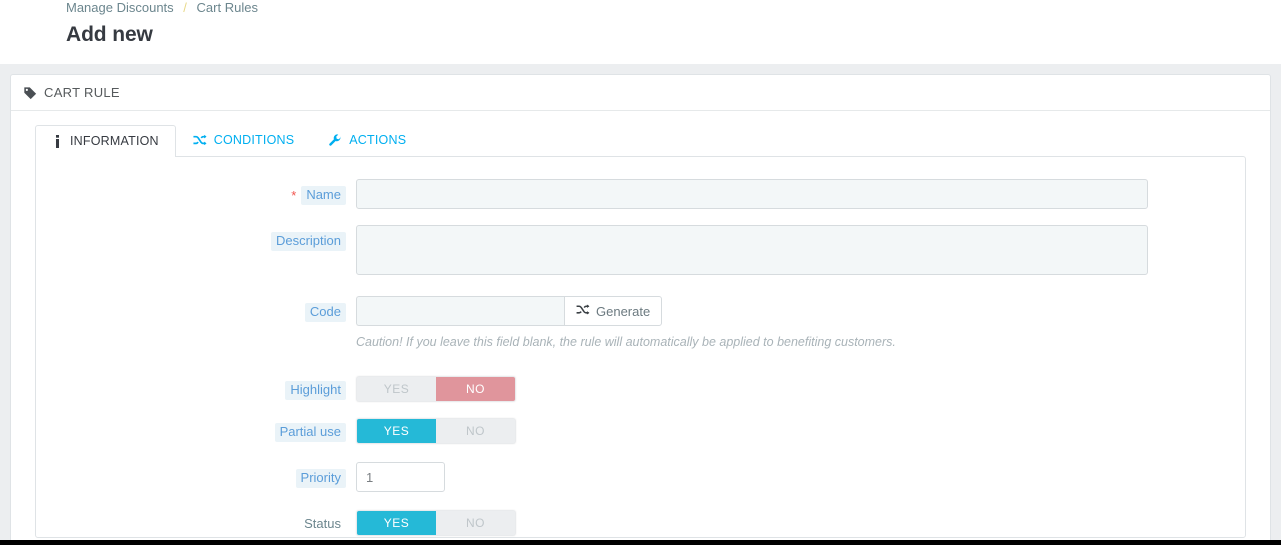  I want to click on priority-label: Priority, so click(320, 478).